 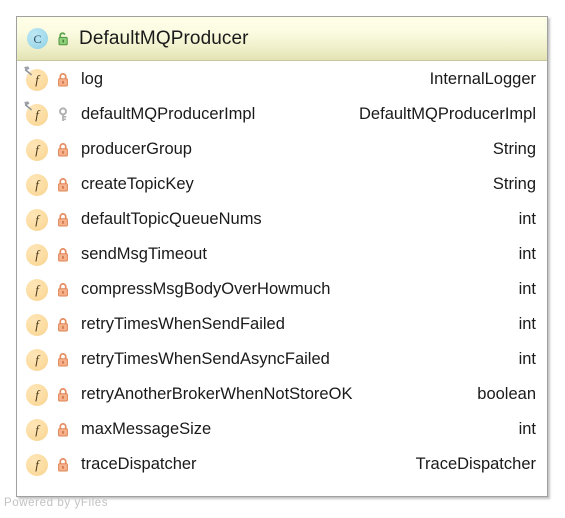 I want to click on member-name: compressMsgBodyOverHowmuch, so click(x=206, y=289).